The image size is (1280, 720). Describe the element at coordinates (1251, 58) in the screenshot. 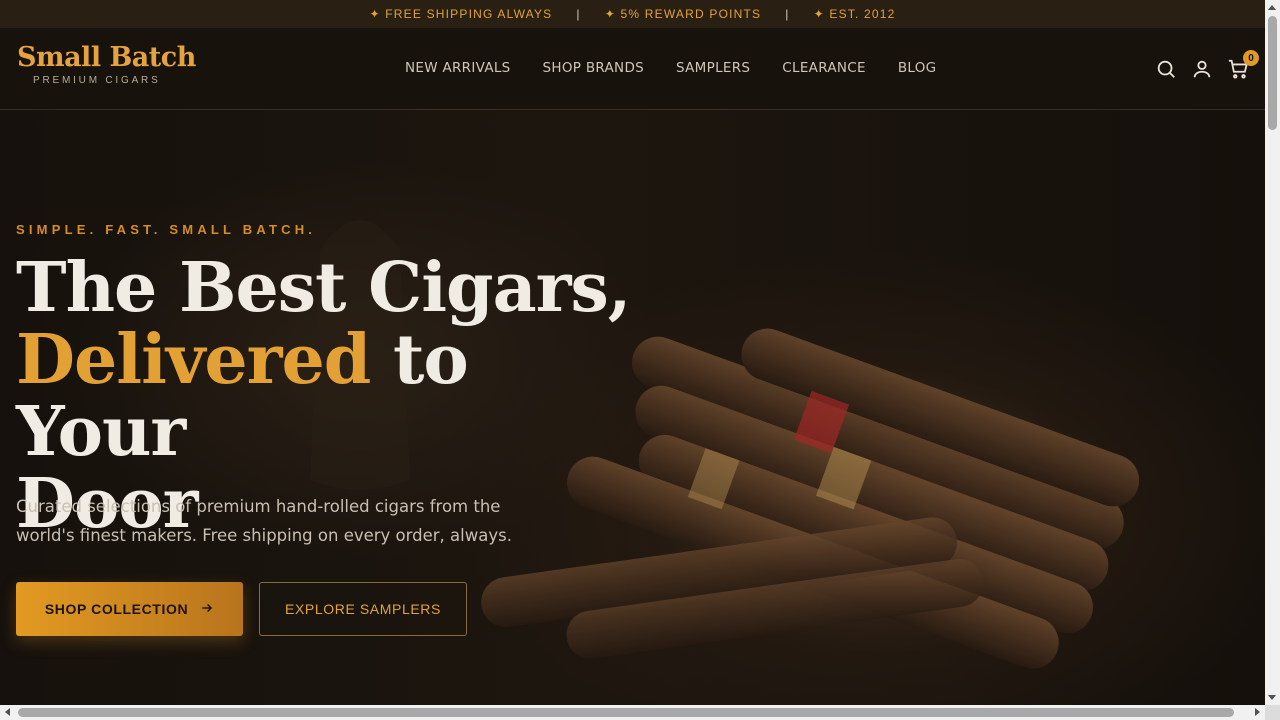

I see `cart-count-badge: 0` at that location.